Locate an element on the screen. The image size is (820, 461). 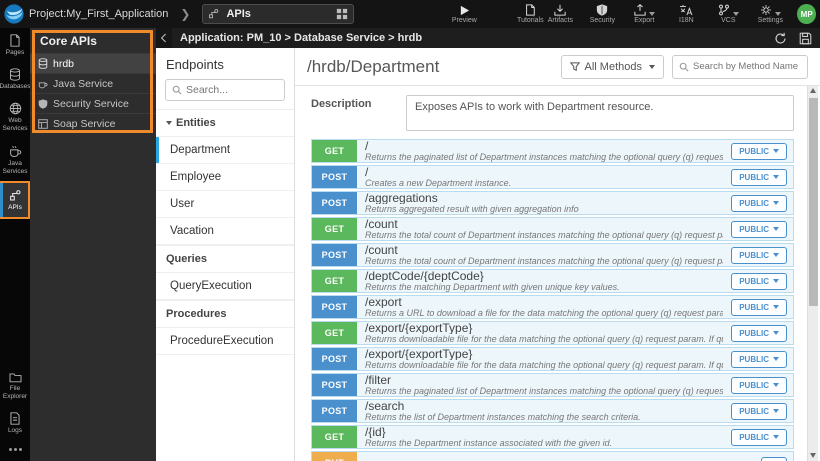
vcs-button: VCS is located at coordinates (728, 14).